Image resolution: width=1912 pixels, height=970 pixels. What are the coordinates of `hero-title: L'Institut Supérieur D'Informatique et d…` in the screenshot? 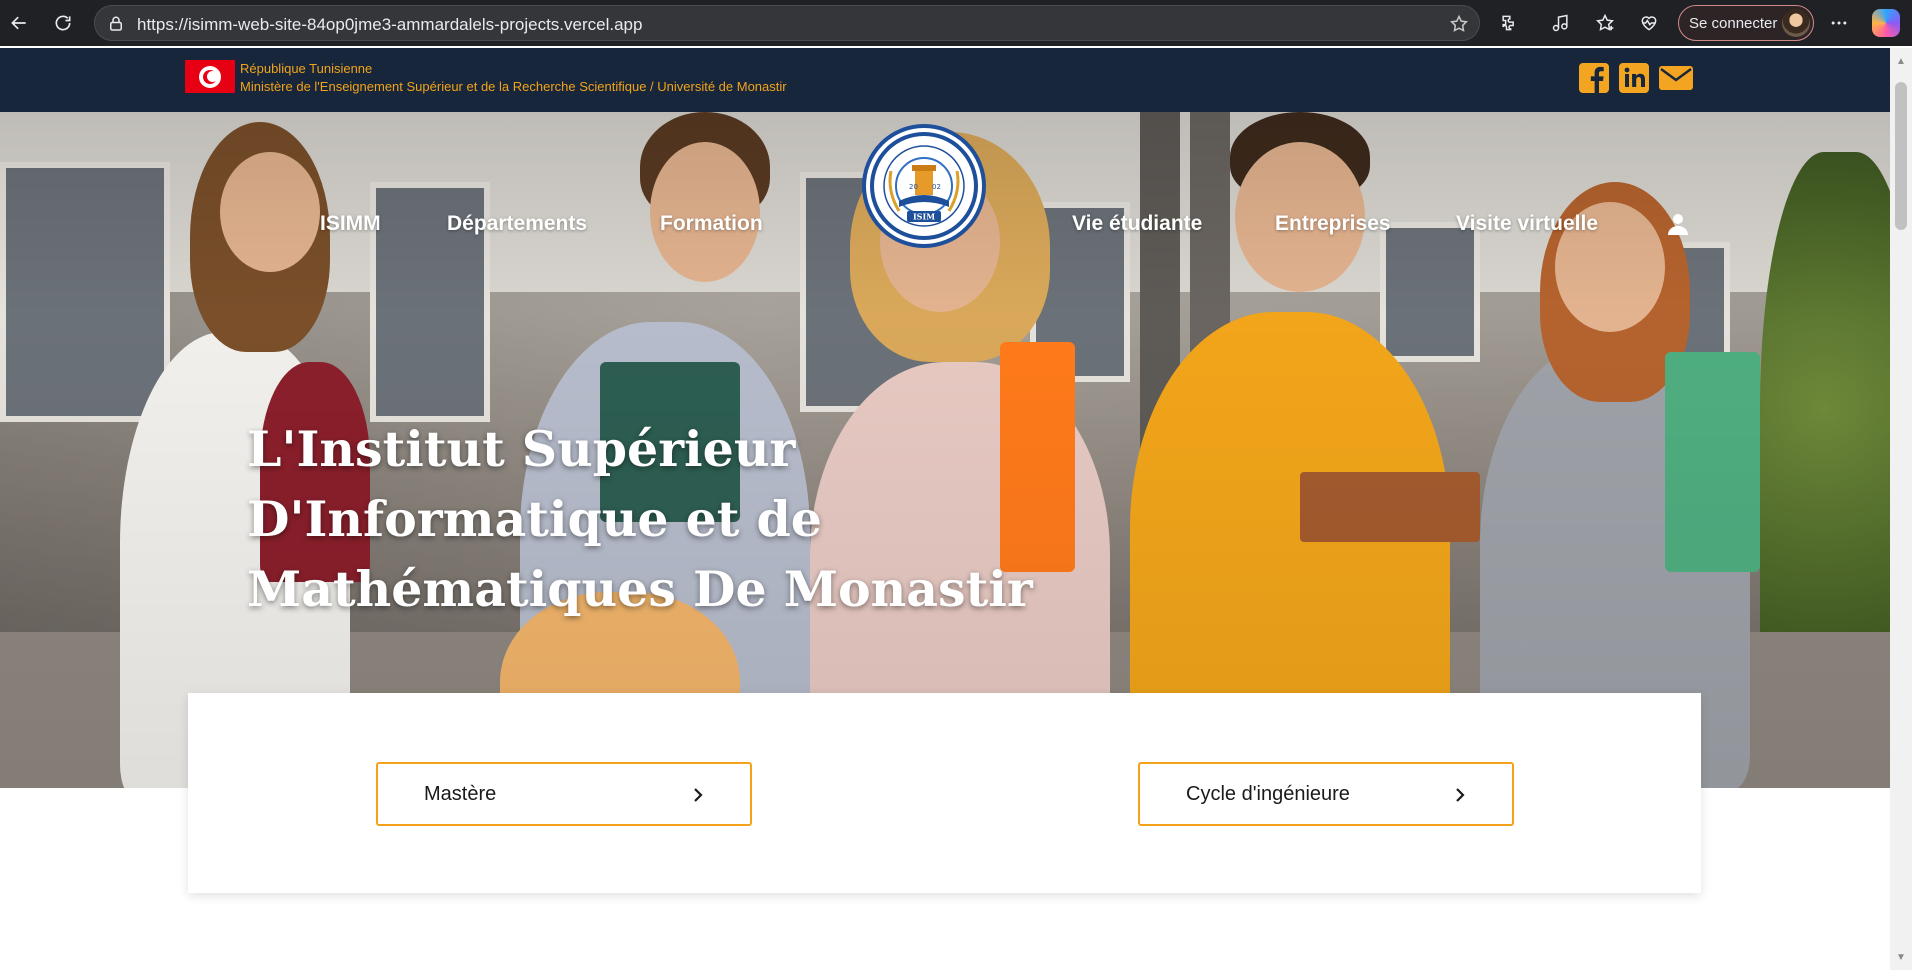 It's located at (647, 519).